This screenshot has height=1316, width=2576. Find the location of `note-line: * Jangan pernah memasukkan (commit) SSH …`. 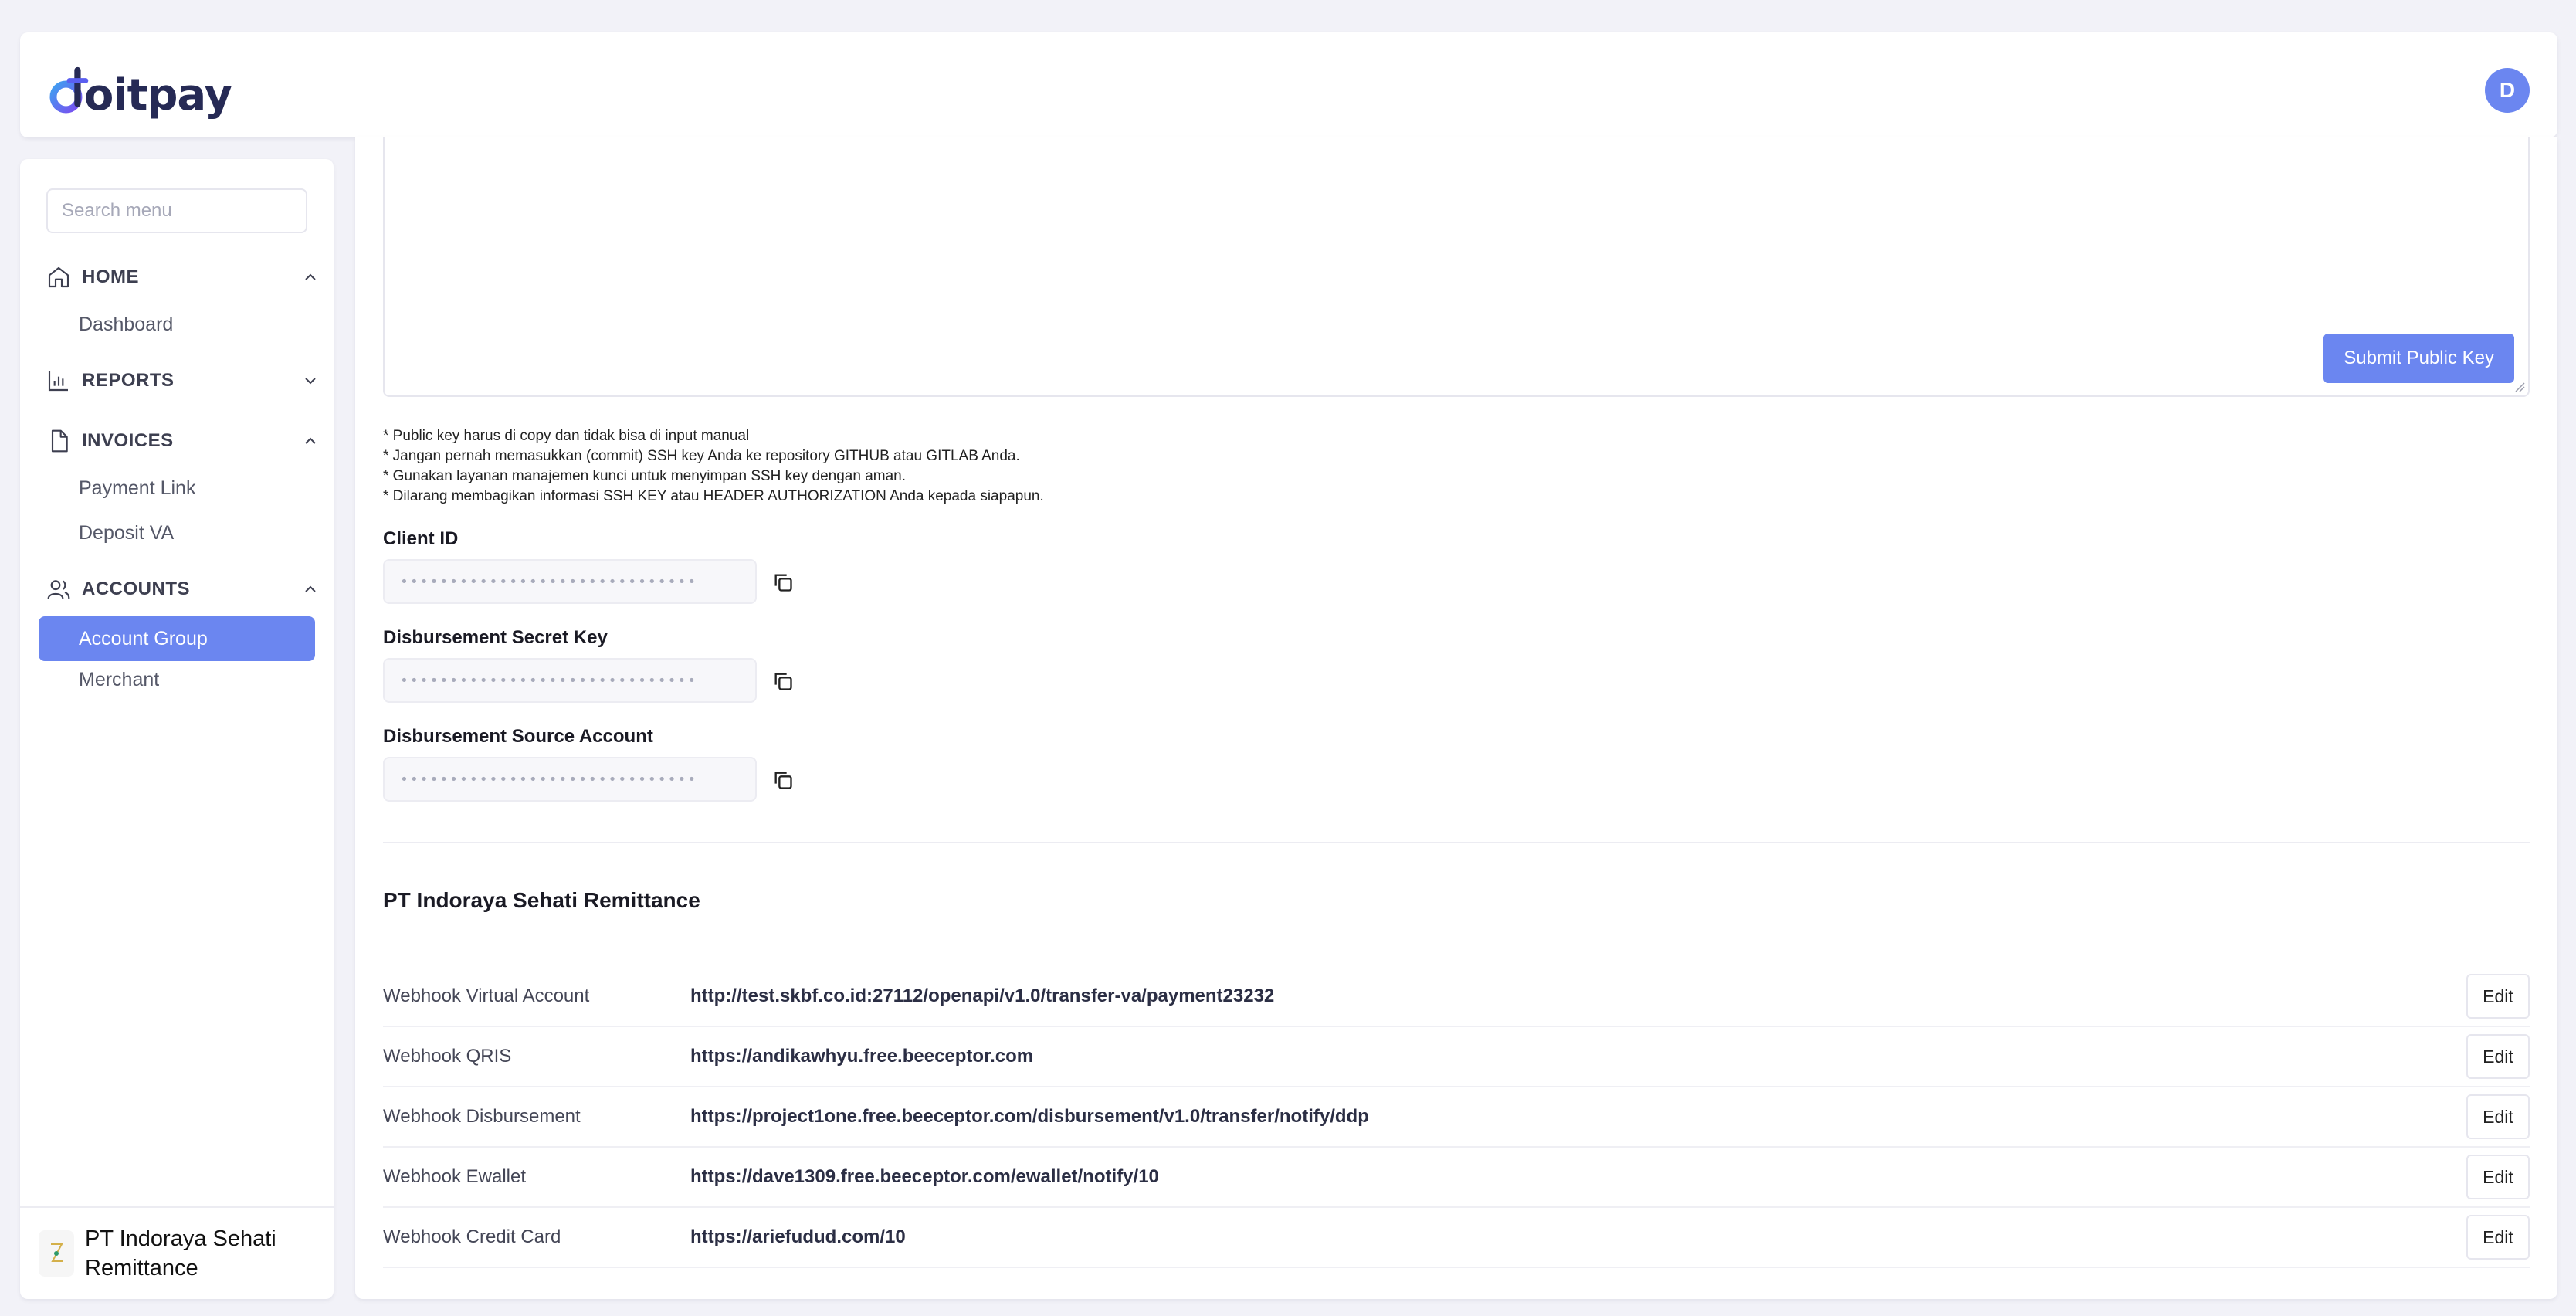

note-line: * Jangan pernah memasukkan (commit) SSH … is located at coordinates (701, 456).